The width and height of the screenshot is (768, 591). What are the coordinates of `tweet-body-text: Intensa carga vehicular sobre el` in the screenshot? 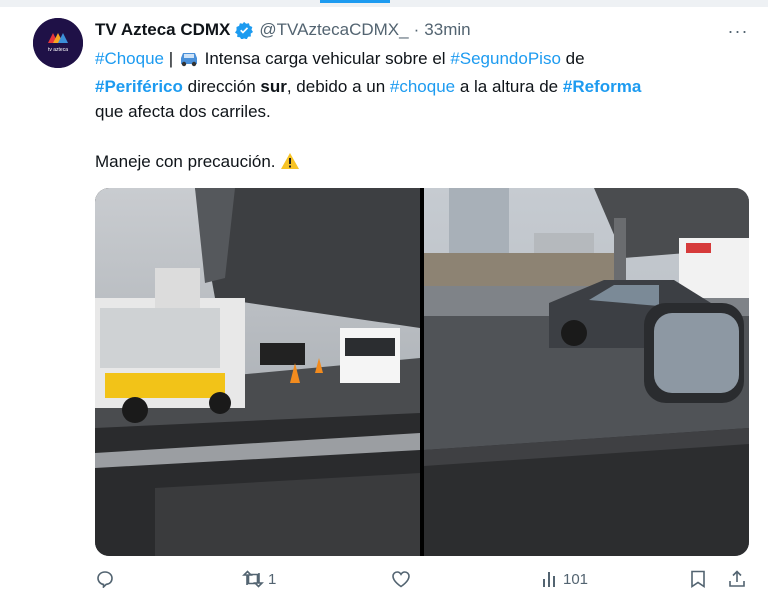 It's located at (325, 58).